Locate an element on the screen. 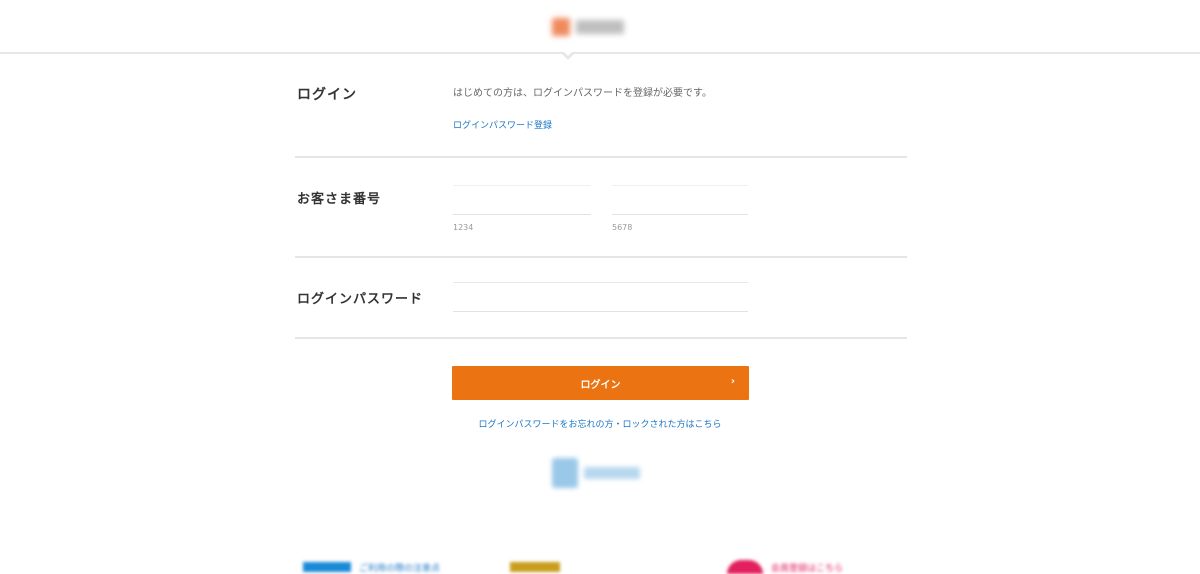  banner-1-label: ご利用の際の注意点 is located at coordinates (400, 568).